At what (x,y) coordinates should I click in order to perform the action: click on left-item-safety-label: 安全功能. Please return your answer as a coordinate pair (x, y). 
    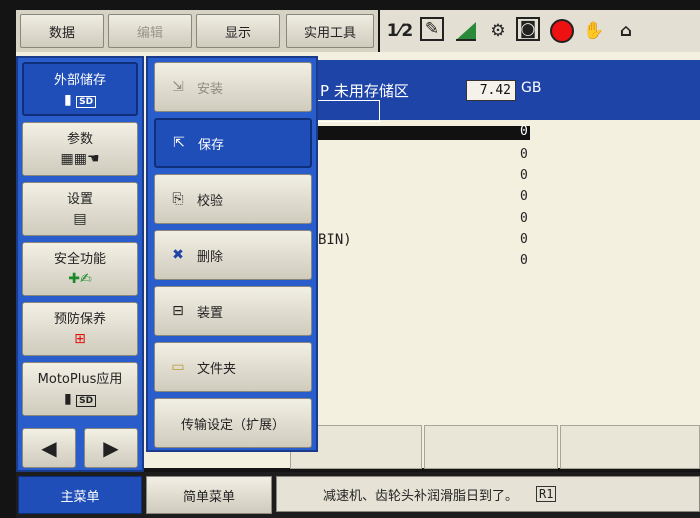
    Looking at the image, I should click on (79, 259).